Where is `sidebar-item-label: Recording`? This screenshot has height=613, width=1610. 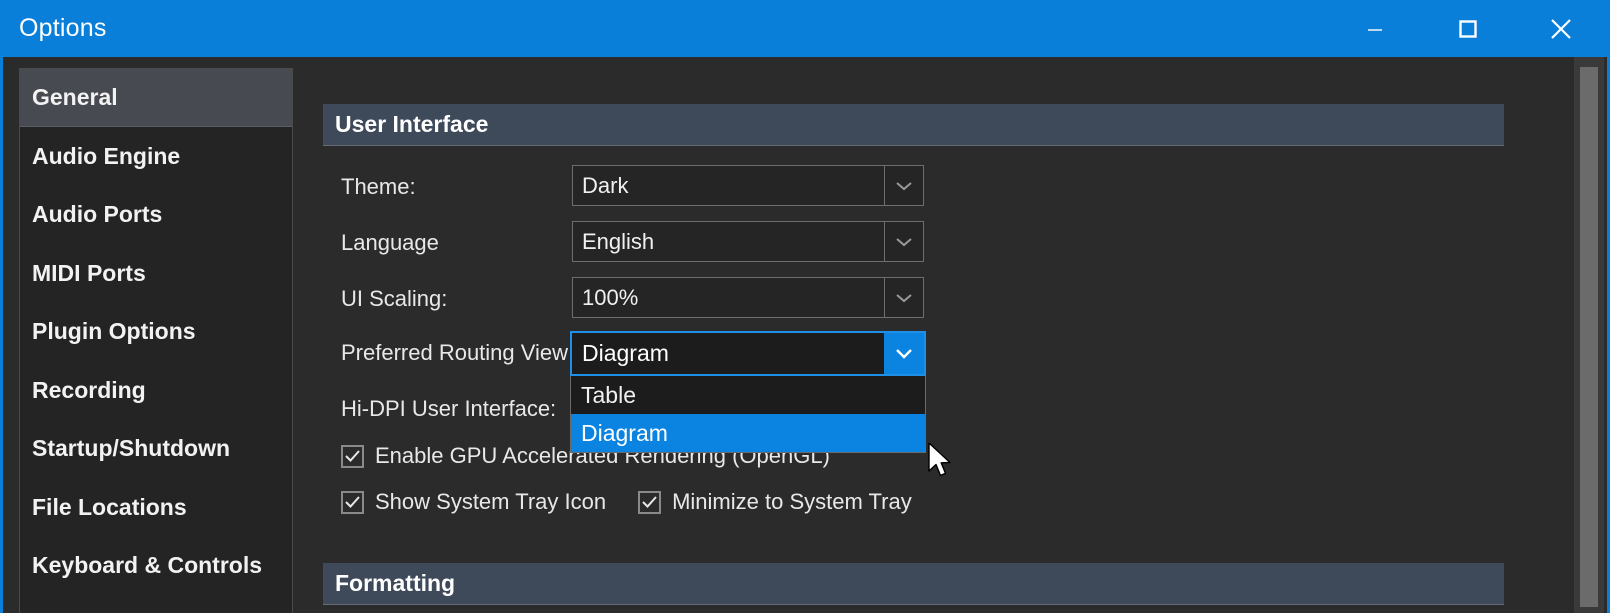 sidebar-item-label: Recording is located at coordinates (89, 389).